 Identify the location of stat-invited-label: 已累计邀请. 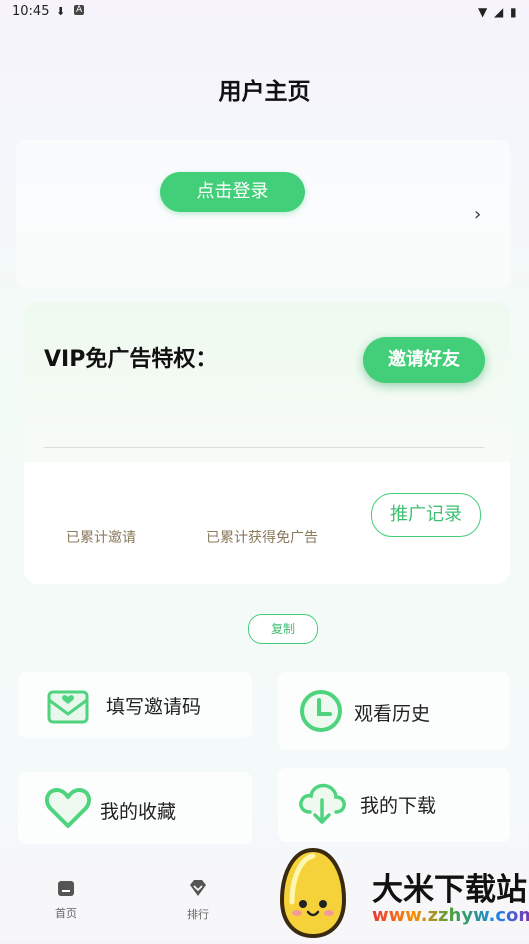
(101, 538).